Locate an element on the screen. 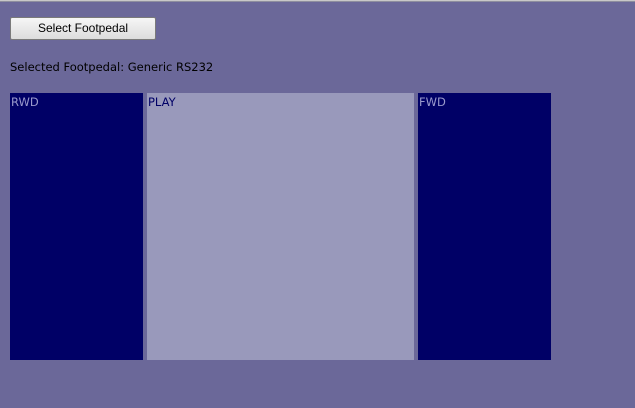 The height and width of the screenshot is (408, 635). select-footpedal-button: Select Footpedal is located at coordinates (83, 28).